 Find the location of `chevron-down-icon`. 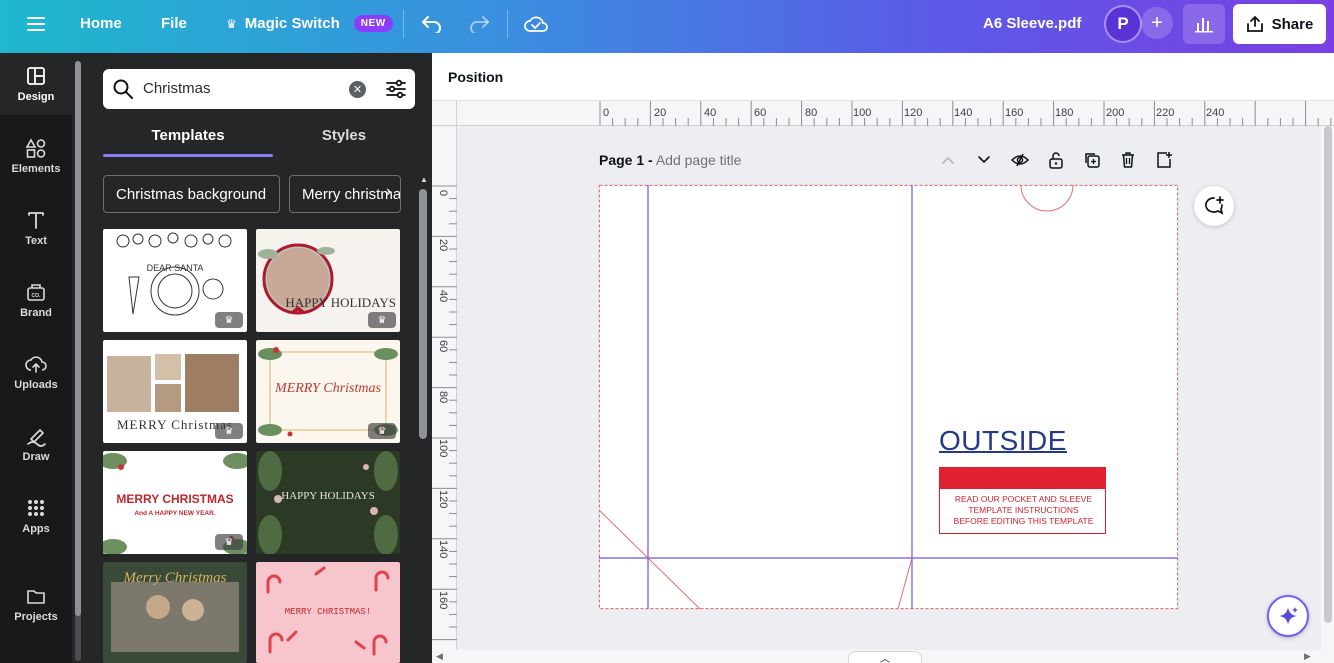

chevron-down-icon is located at coordinates (984, 160).